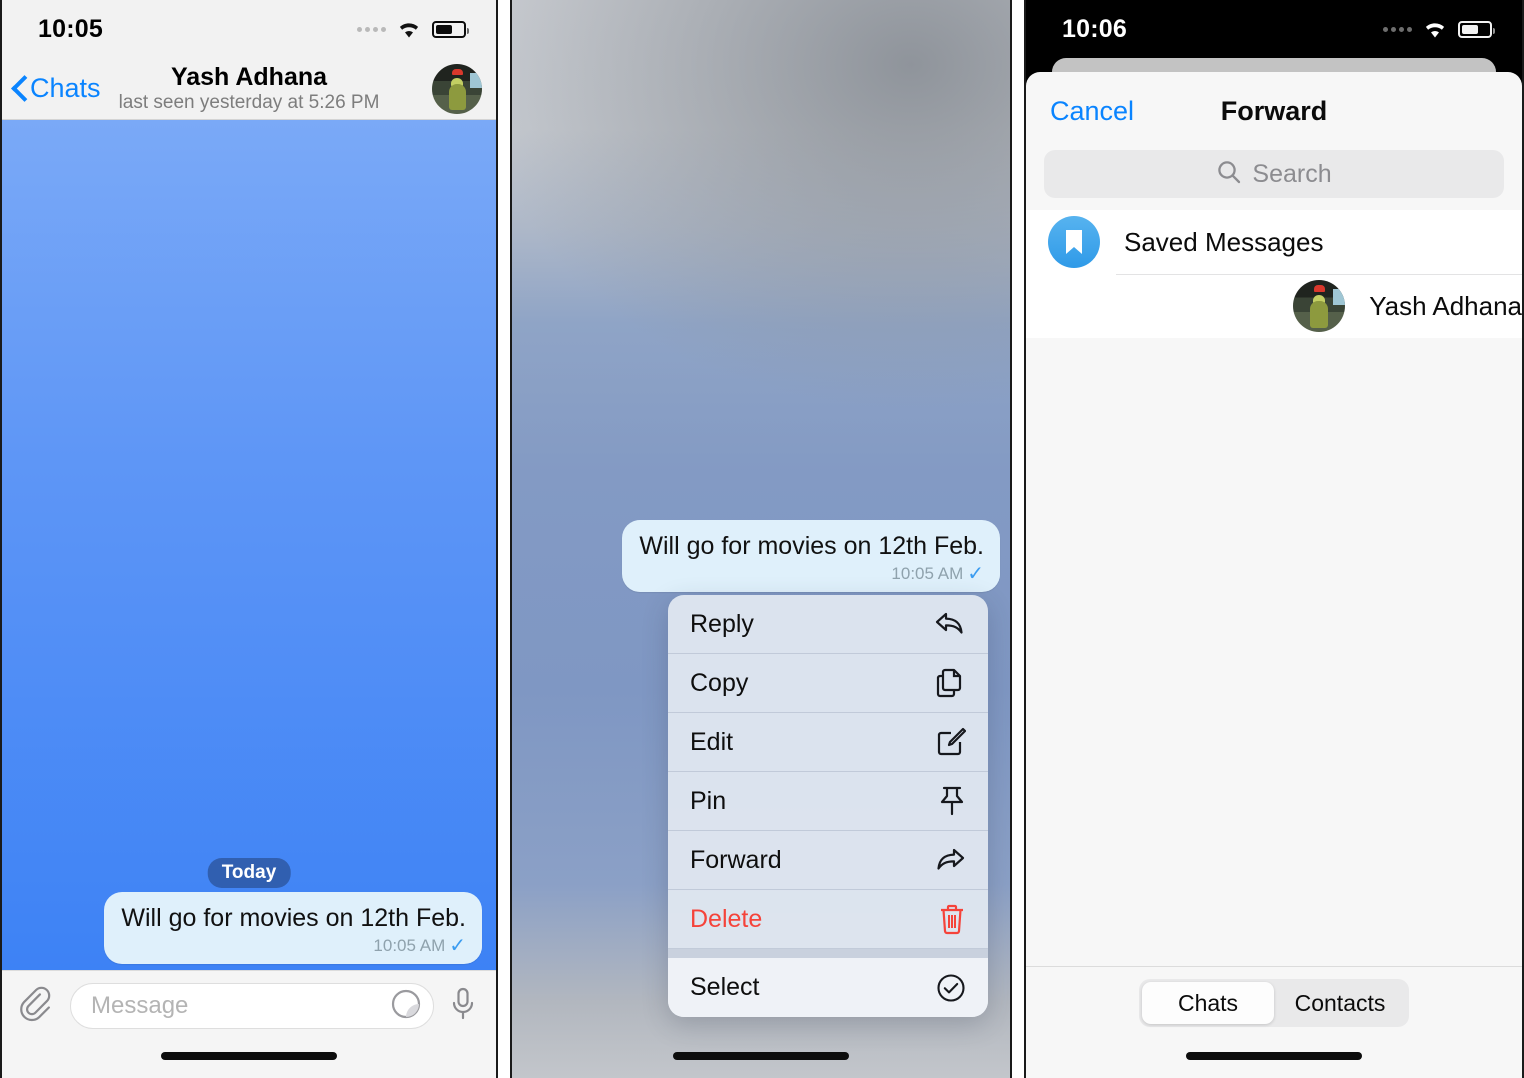 Image resolution: width=1524 pixels, height=1078 pixels. Describe the element at coordinates (406, 1006) in the screenshot. I see `sticker-icon` at that location.